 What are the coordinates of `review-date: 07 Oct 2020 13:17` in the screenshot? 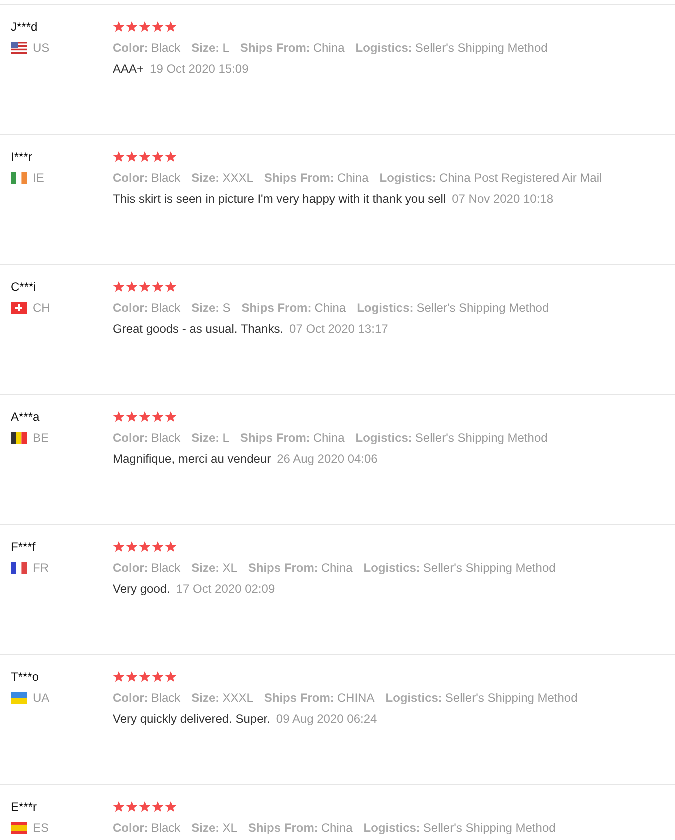 It's located at (339, 329).